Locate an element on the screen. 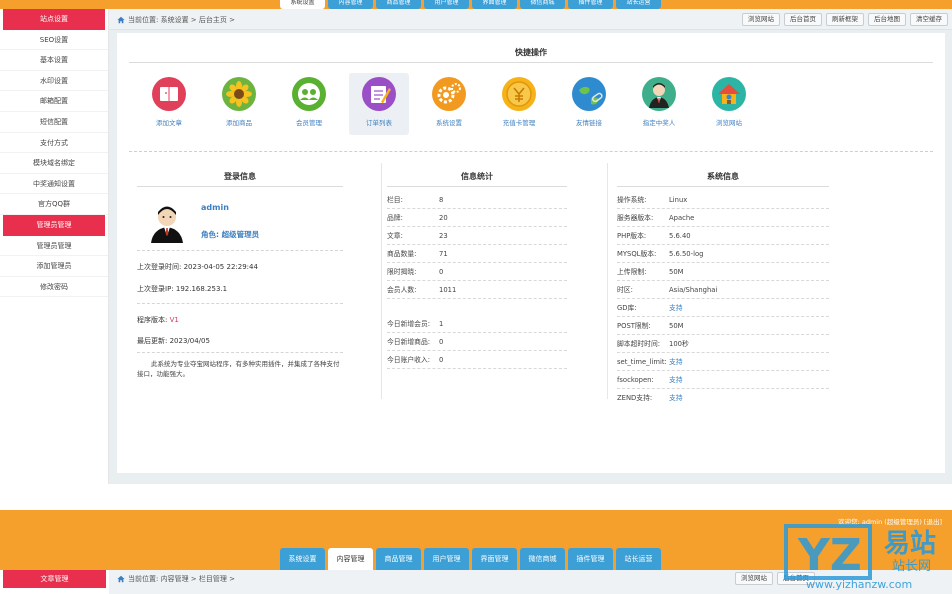 Image resolution: width=952 pixels, height=594 pixels. quick-action-label: 浏览网站 is located at coordinates (729, 123).